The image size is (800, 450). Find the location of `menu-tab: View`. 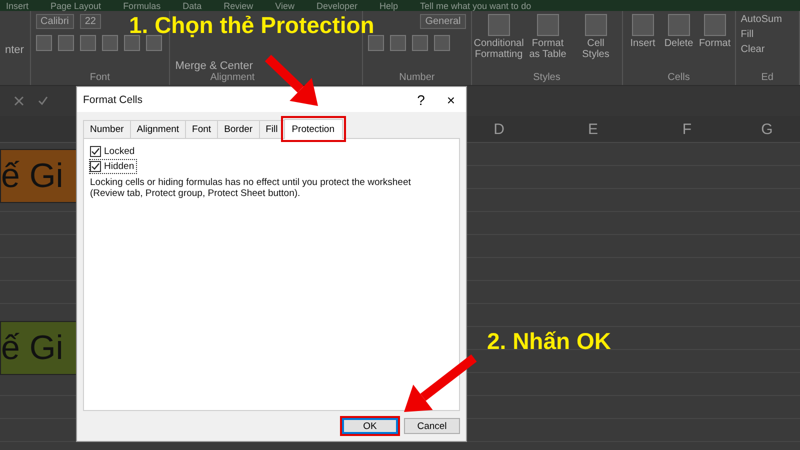

menu-tab: View is located at coordinates (284, 5).